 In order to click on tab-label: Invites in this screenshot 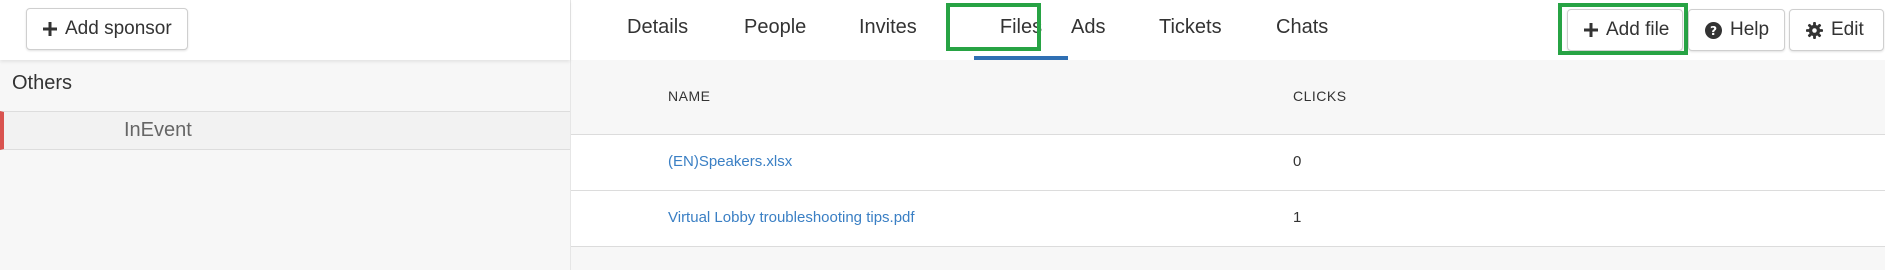, I will do `click(888, 27)`.